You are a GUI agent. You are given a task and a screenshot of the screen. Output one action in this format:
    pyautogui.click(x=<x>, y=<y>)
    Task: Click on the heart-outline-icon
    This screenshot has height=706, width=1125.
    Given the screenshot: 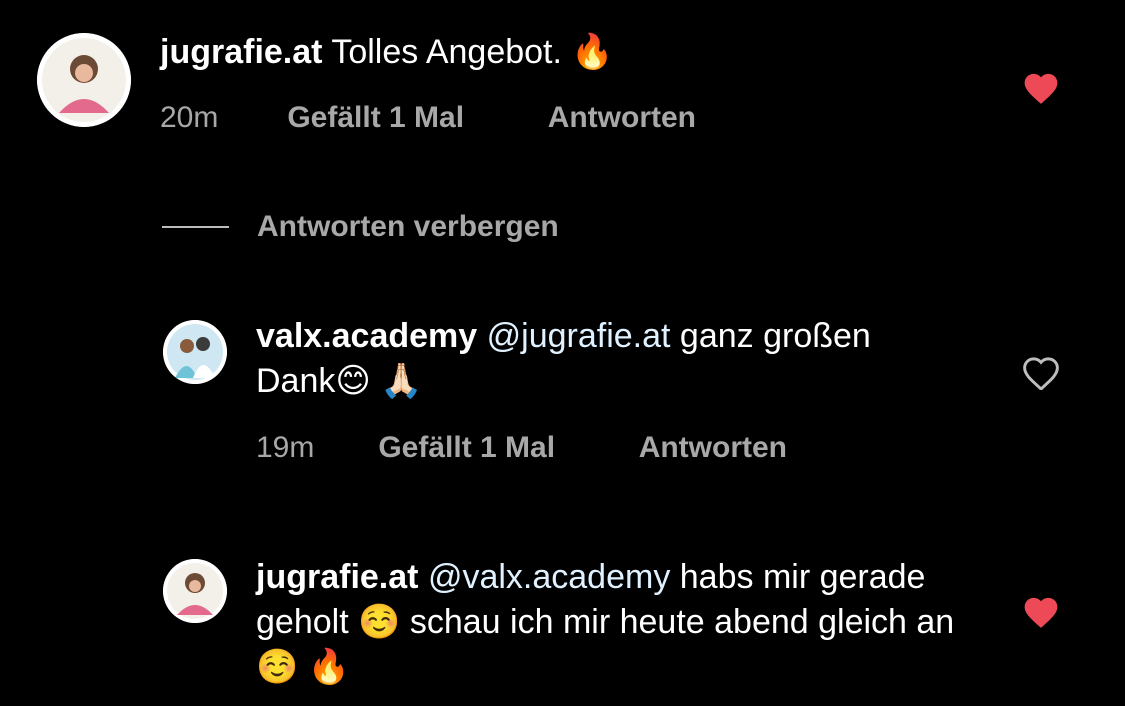 What is the action you would take?
    pyautogui.click(x=1041, y=372)
    